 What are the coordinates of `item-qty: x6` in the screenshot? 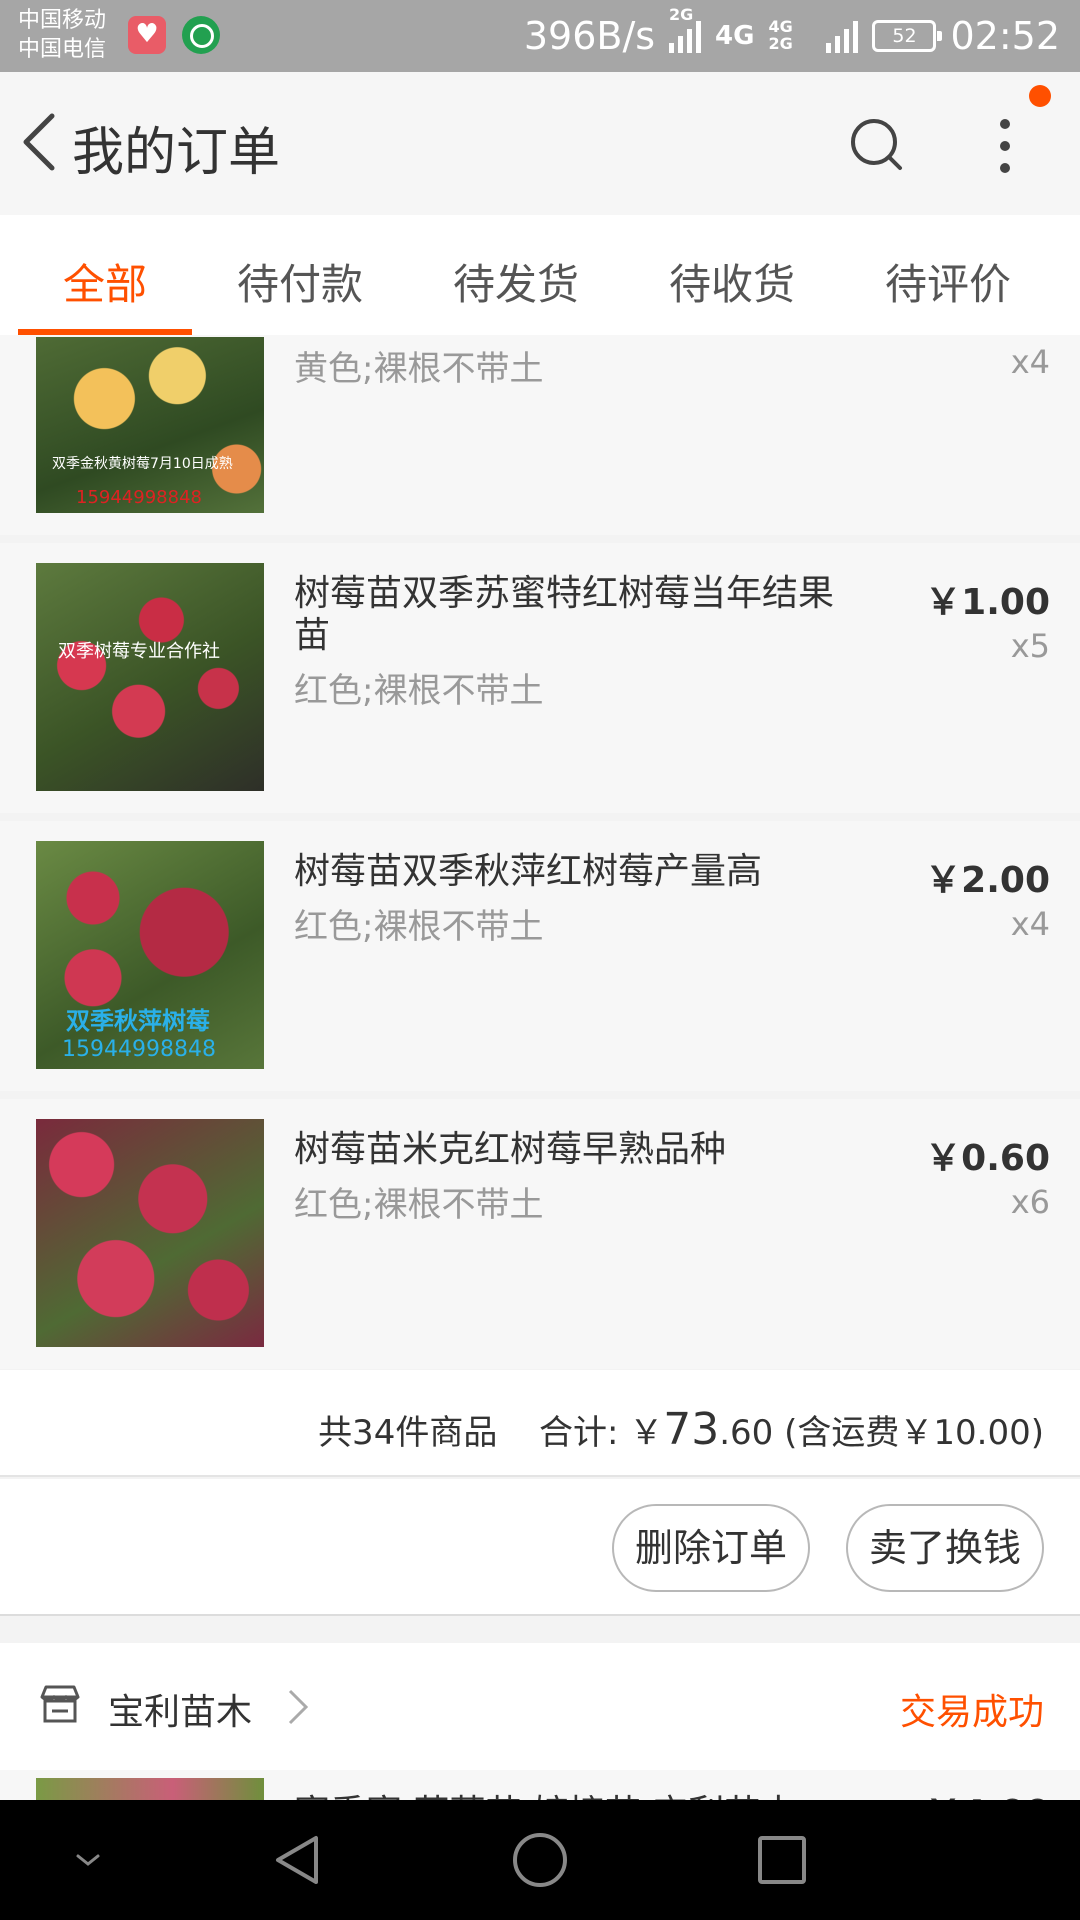 It's located at (1030, 1202).